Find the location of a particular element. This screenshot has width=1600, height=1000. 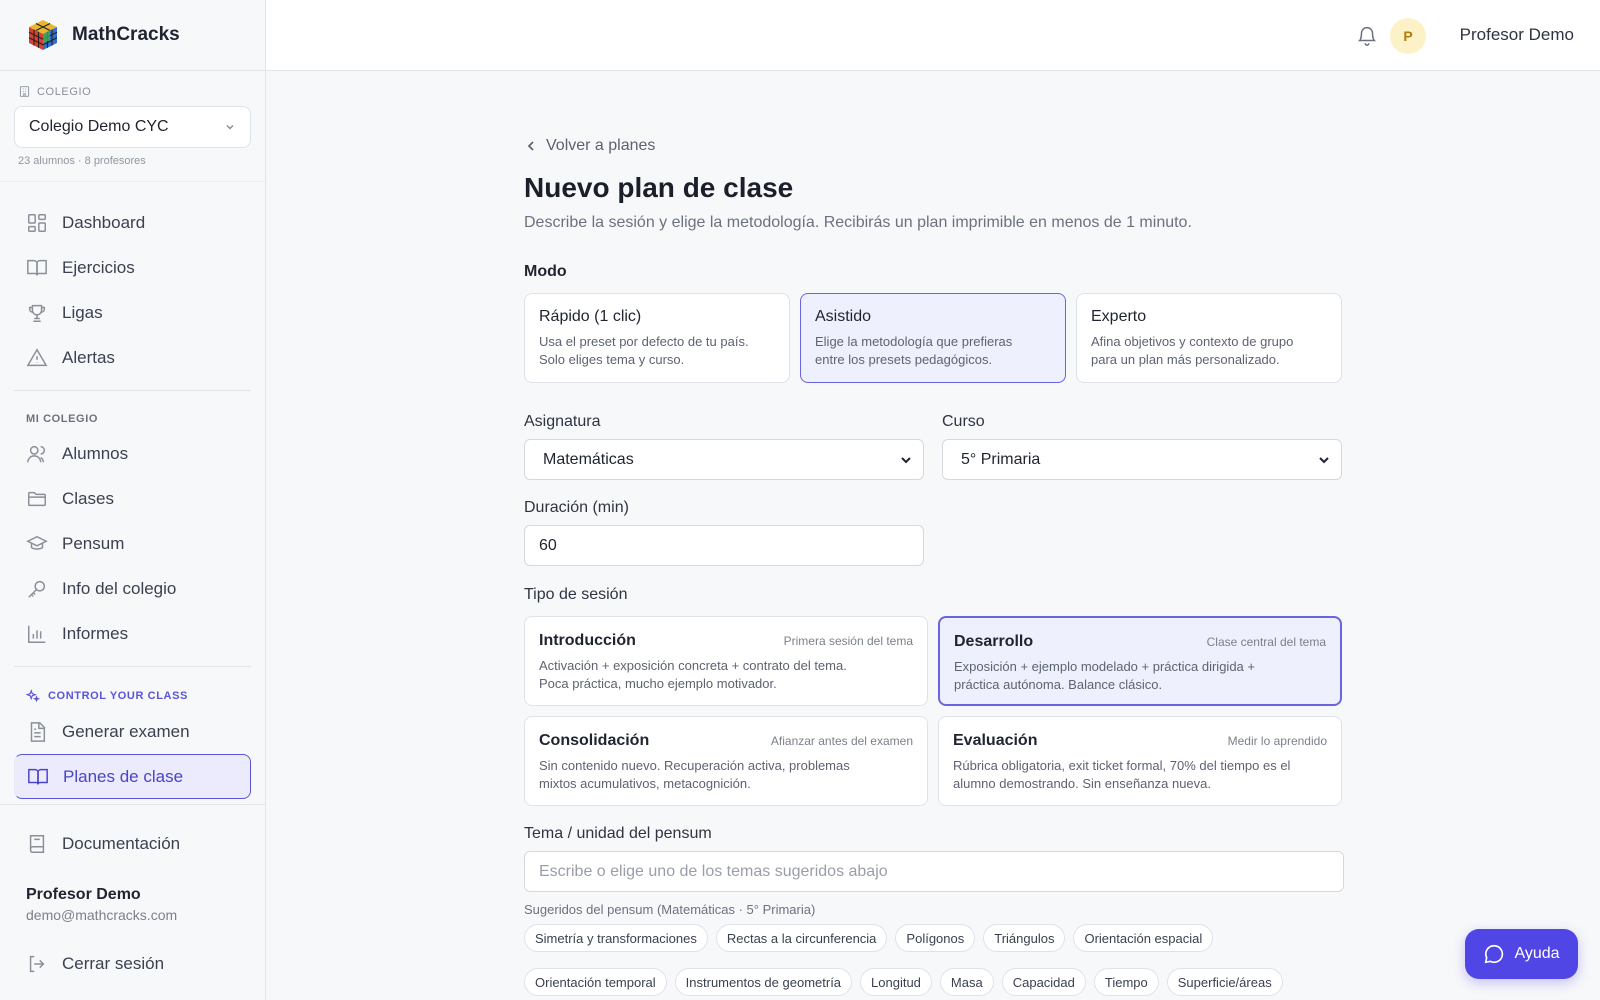

sidebar-item-pensum: Pensum is located at coordinates (132, 543).